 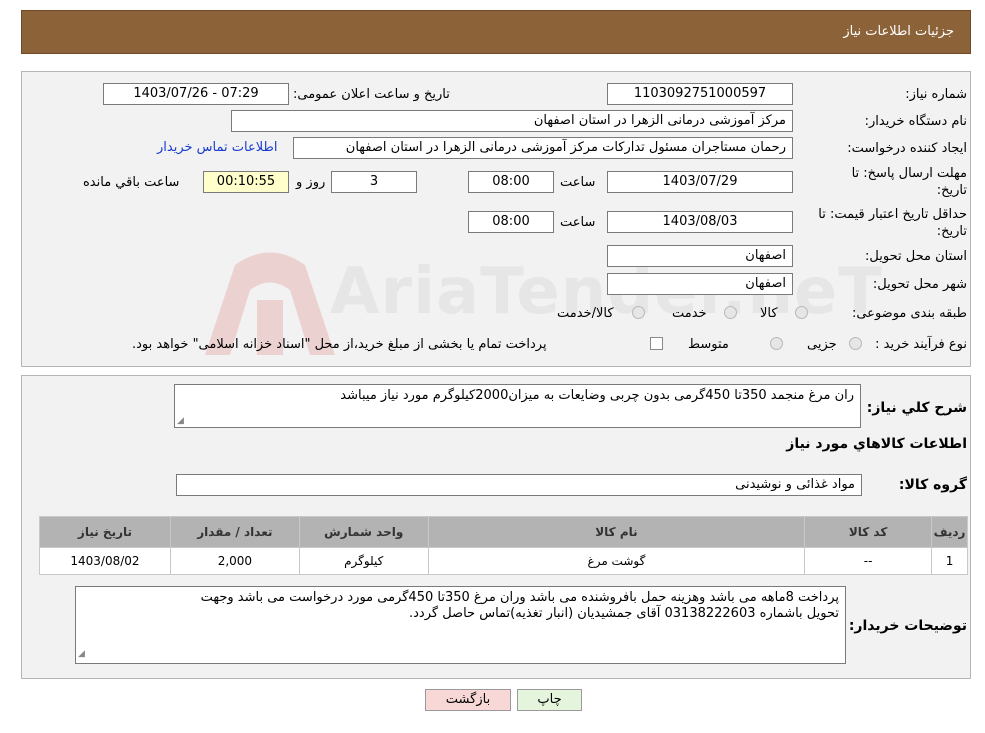 I want to click on cell-row-number: 1, so click(x=949, y=561).